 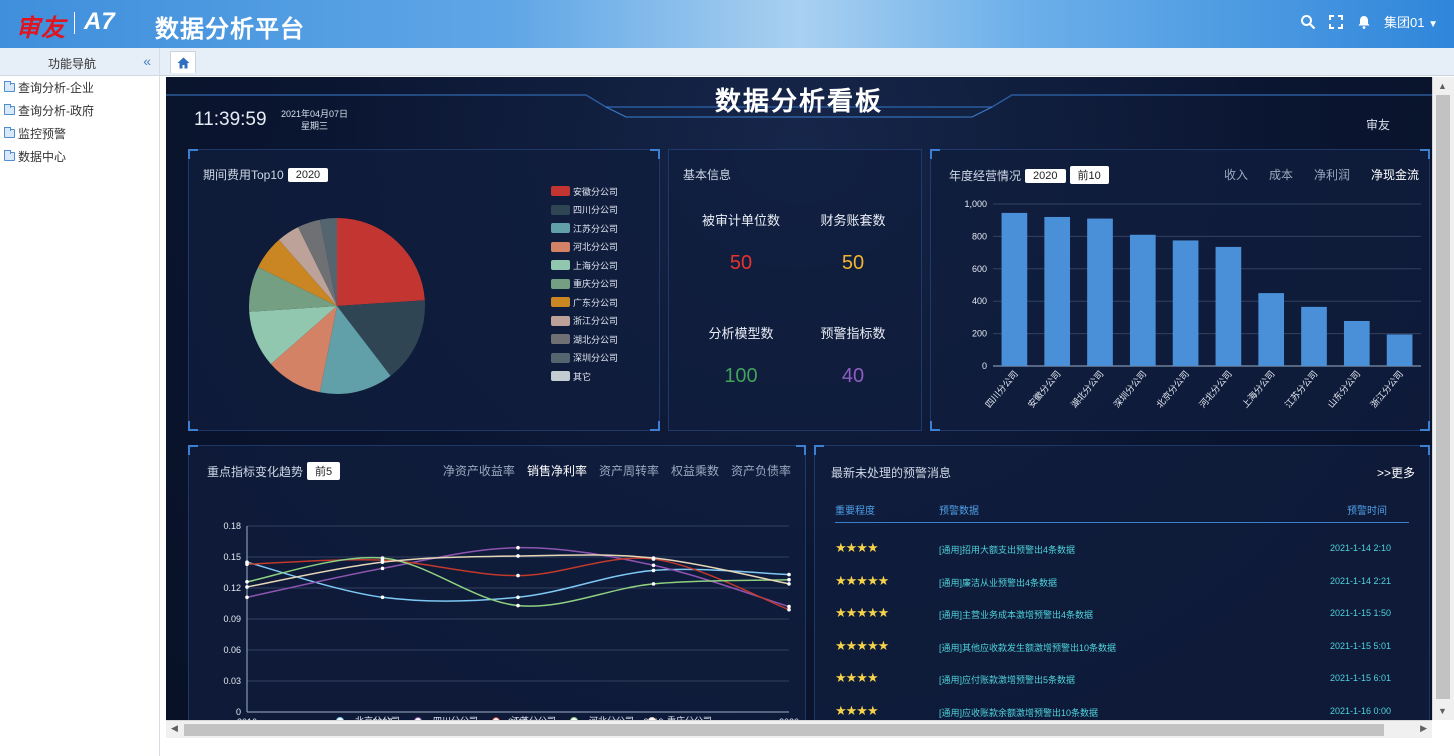 What do you see at coordinates (584, 358) in the screenshot?
I see `legend-item: 深圳分公司` at bounding box center [584, 358].